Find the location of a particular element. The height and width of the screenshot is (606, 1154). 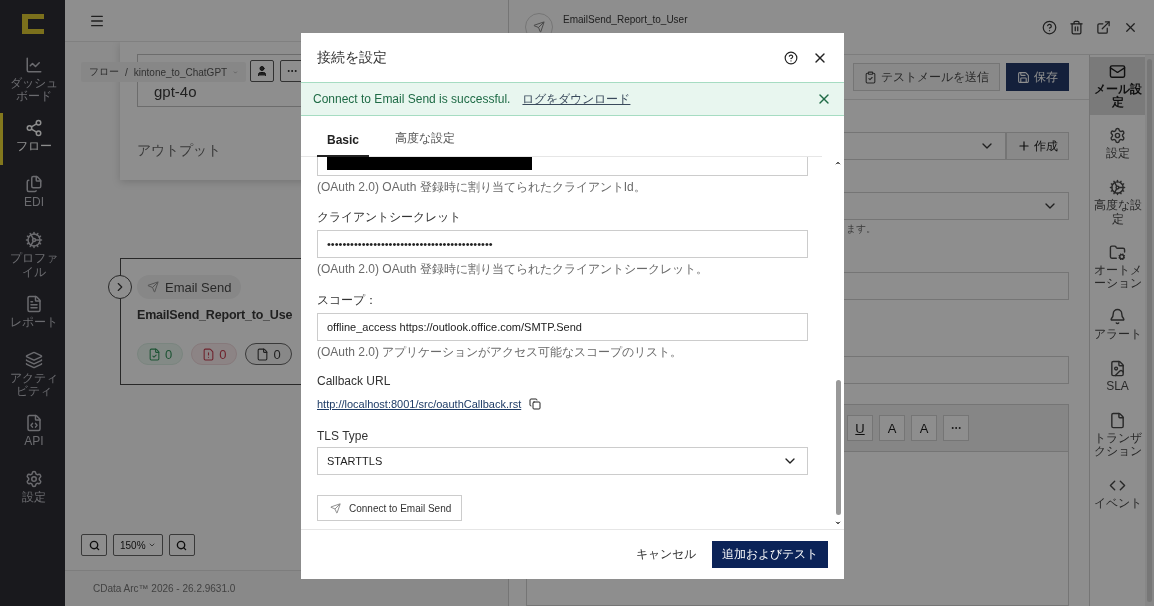

field-label: Callback URL is located at coordinates (354, 381).